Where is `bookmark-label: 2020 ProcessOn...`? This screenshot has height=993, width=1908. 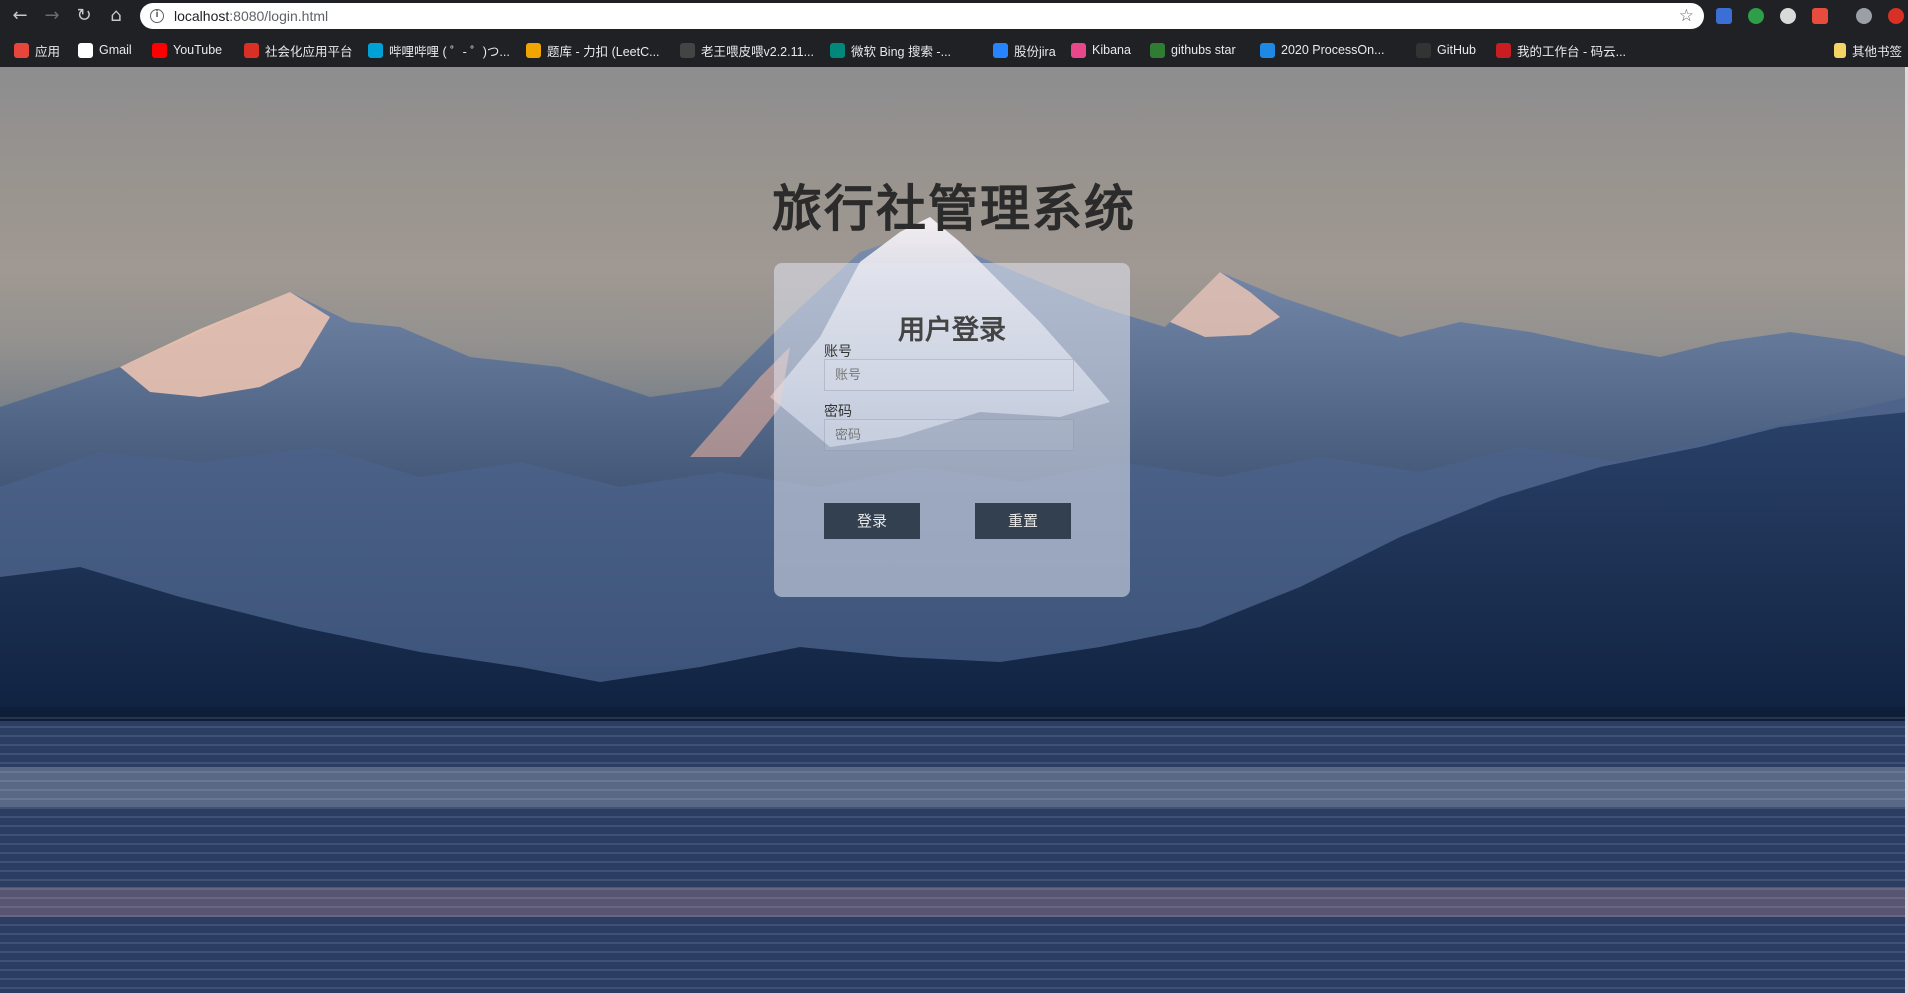 bookmark-label: 2020 ProcessOn... is located at coordinates (1333, 50).